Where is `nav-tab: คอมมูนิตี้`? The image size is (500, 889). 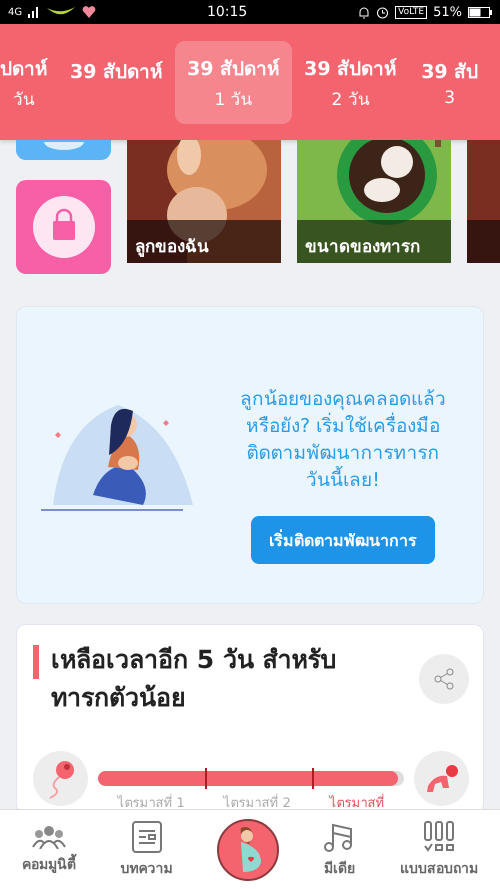 nav-tab: คอมมูนิตี้ is located at coordinates (49, 849).